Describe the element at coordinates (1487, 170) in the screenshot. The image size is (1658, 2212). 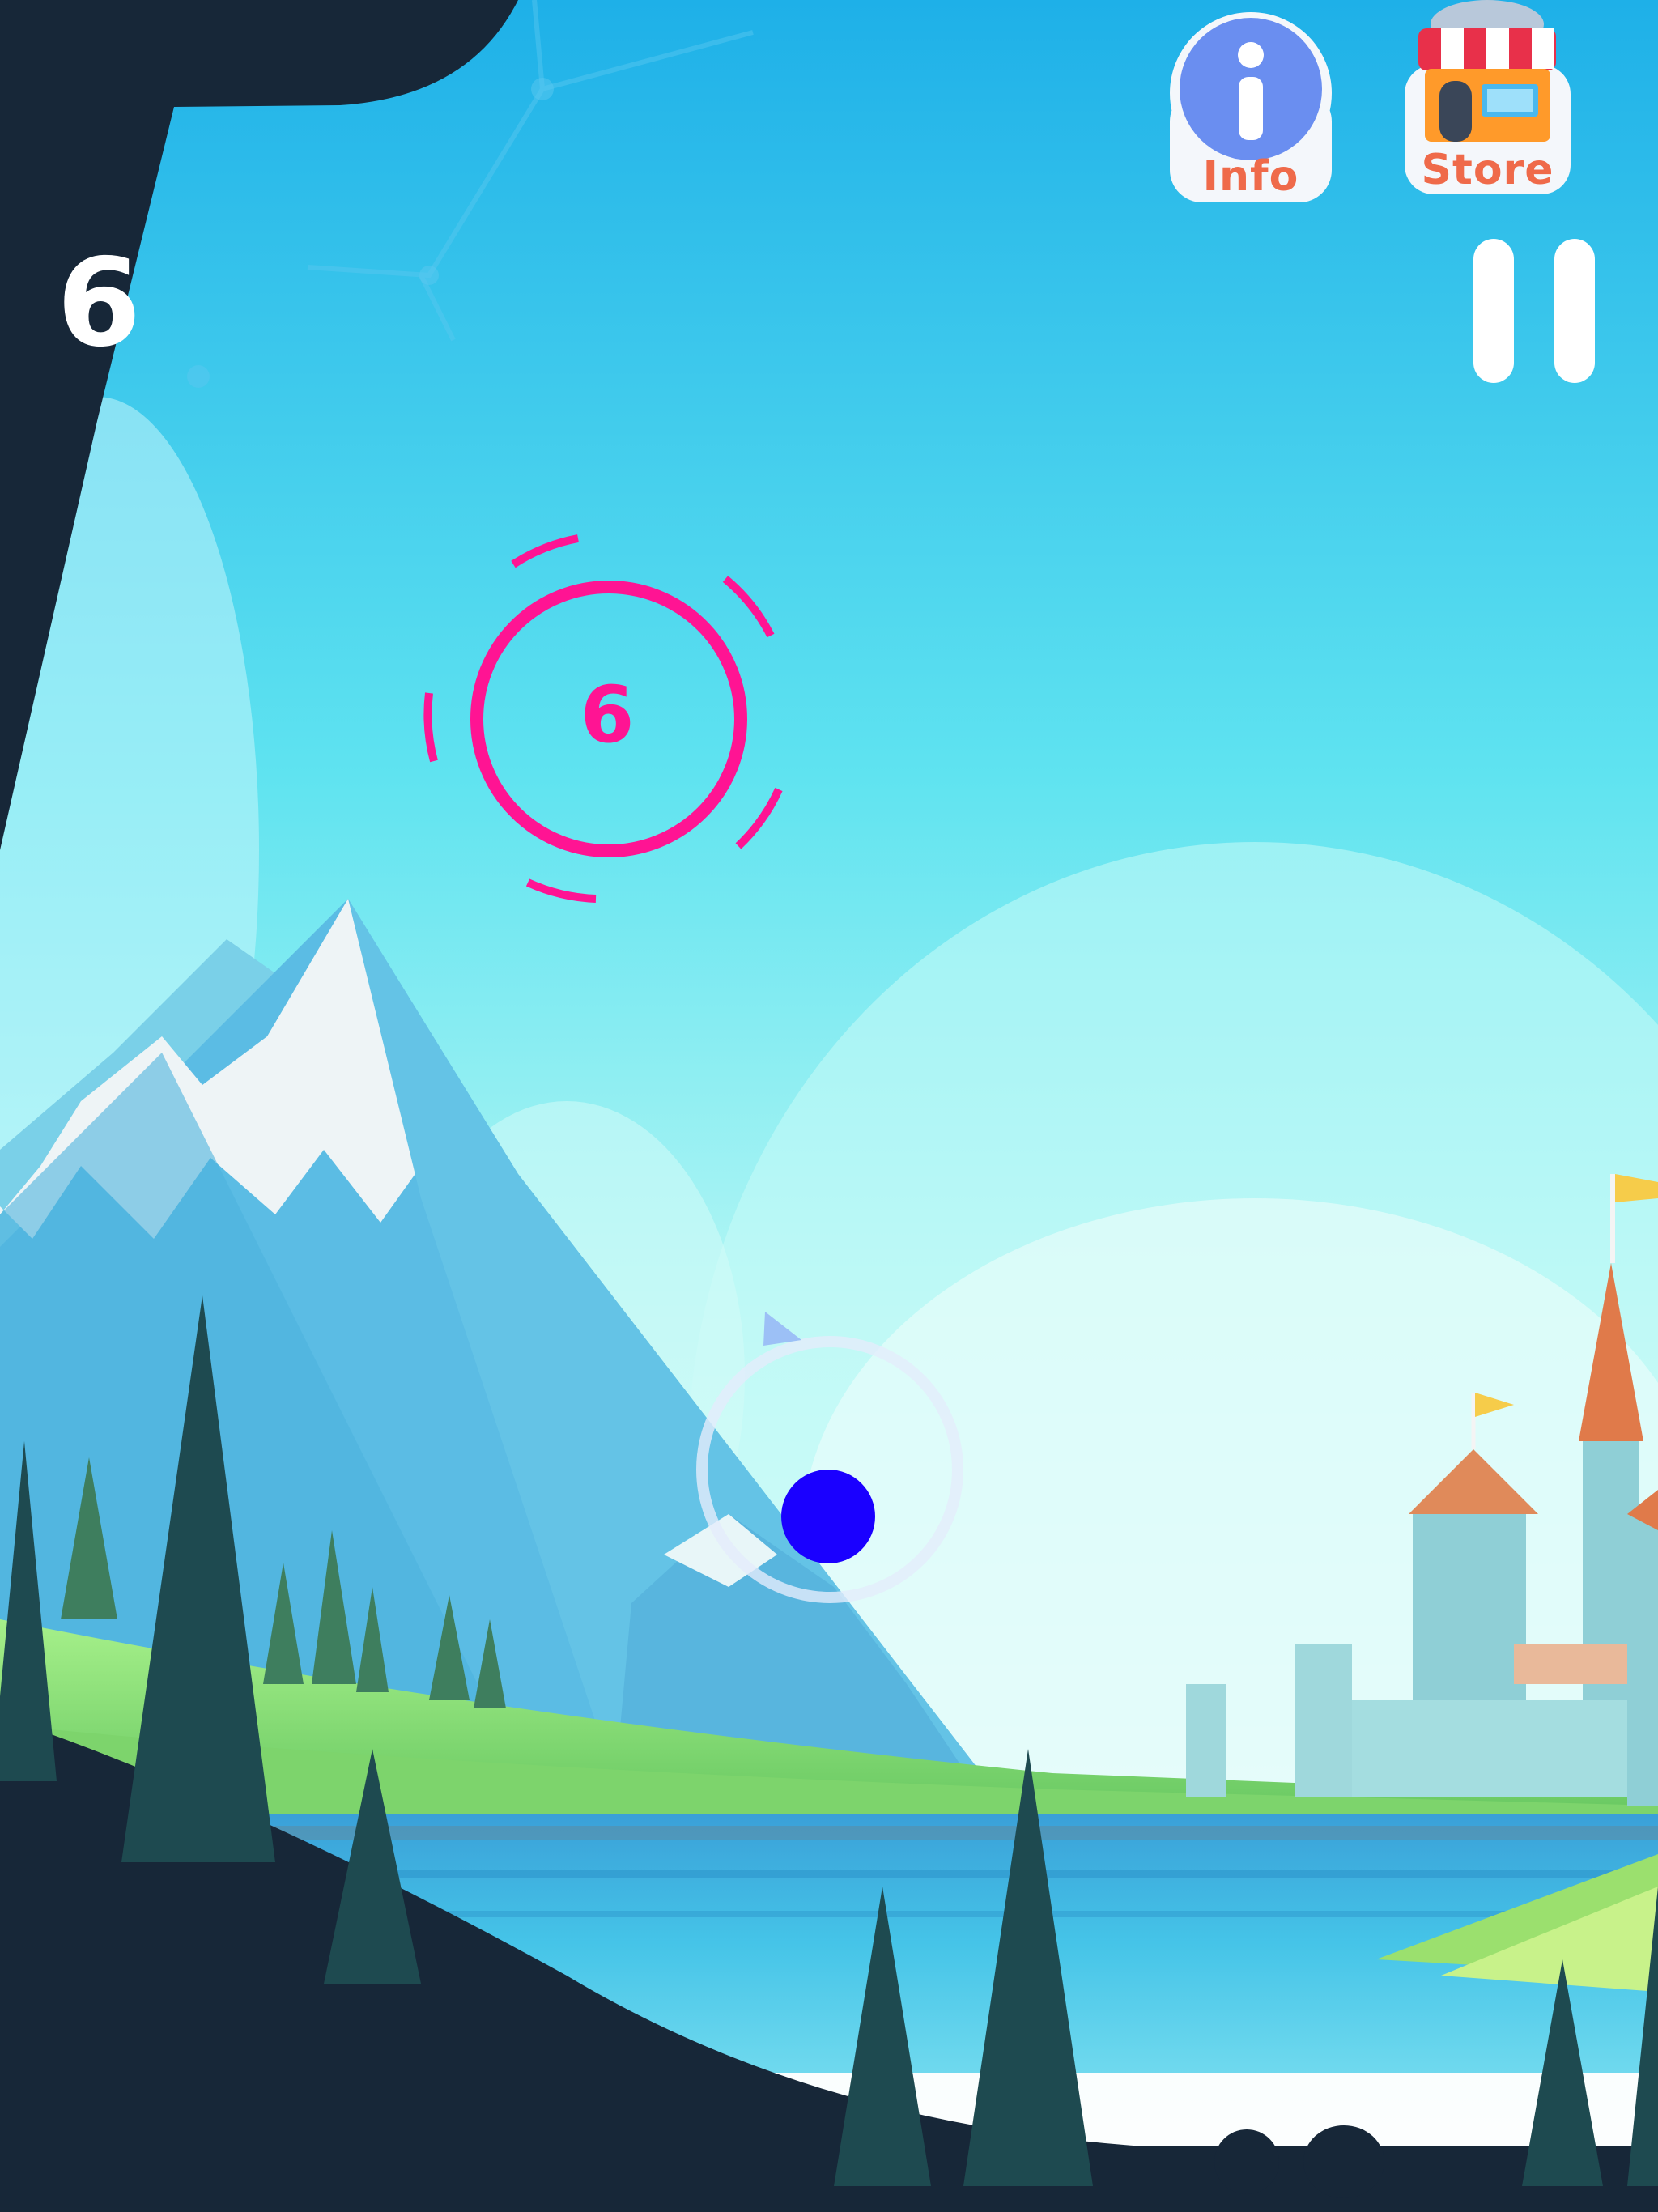
I see `store-label: Store` at that location.